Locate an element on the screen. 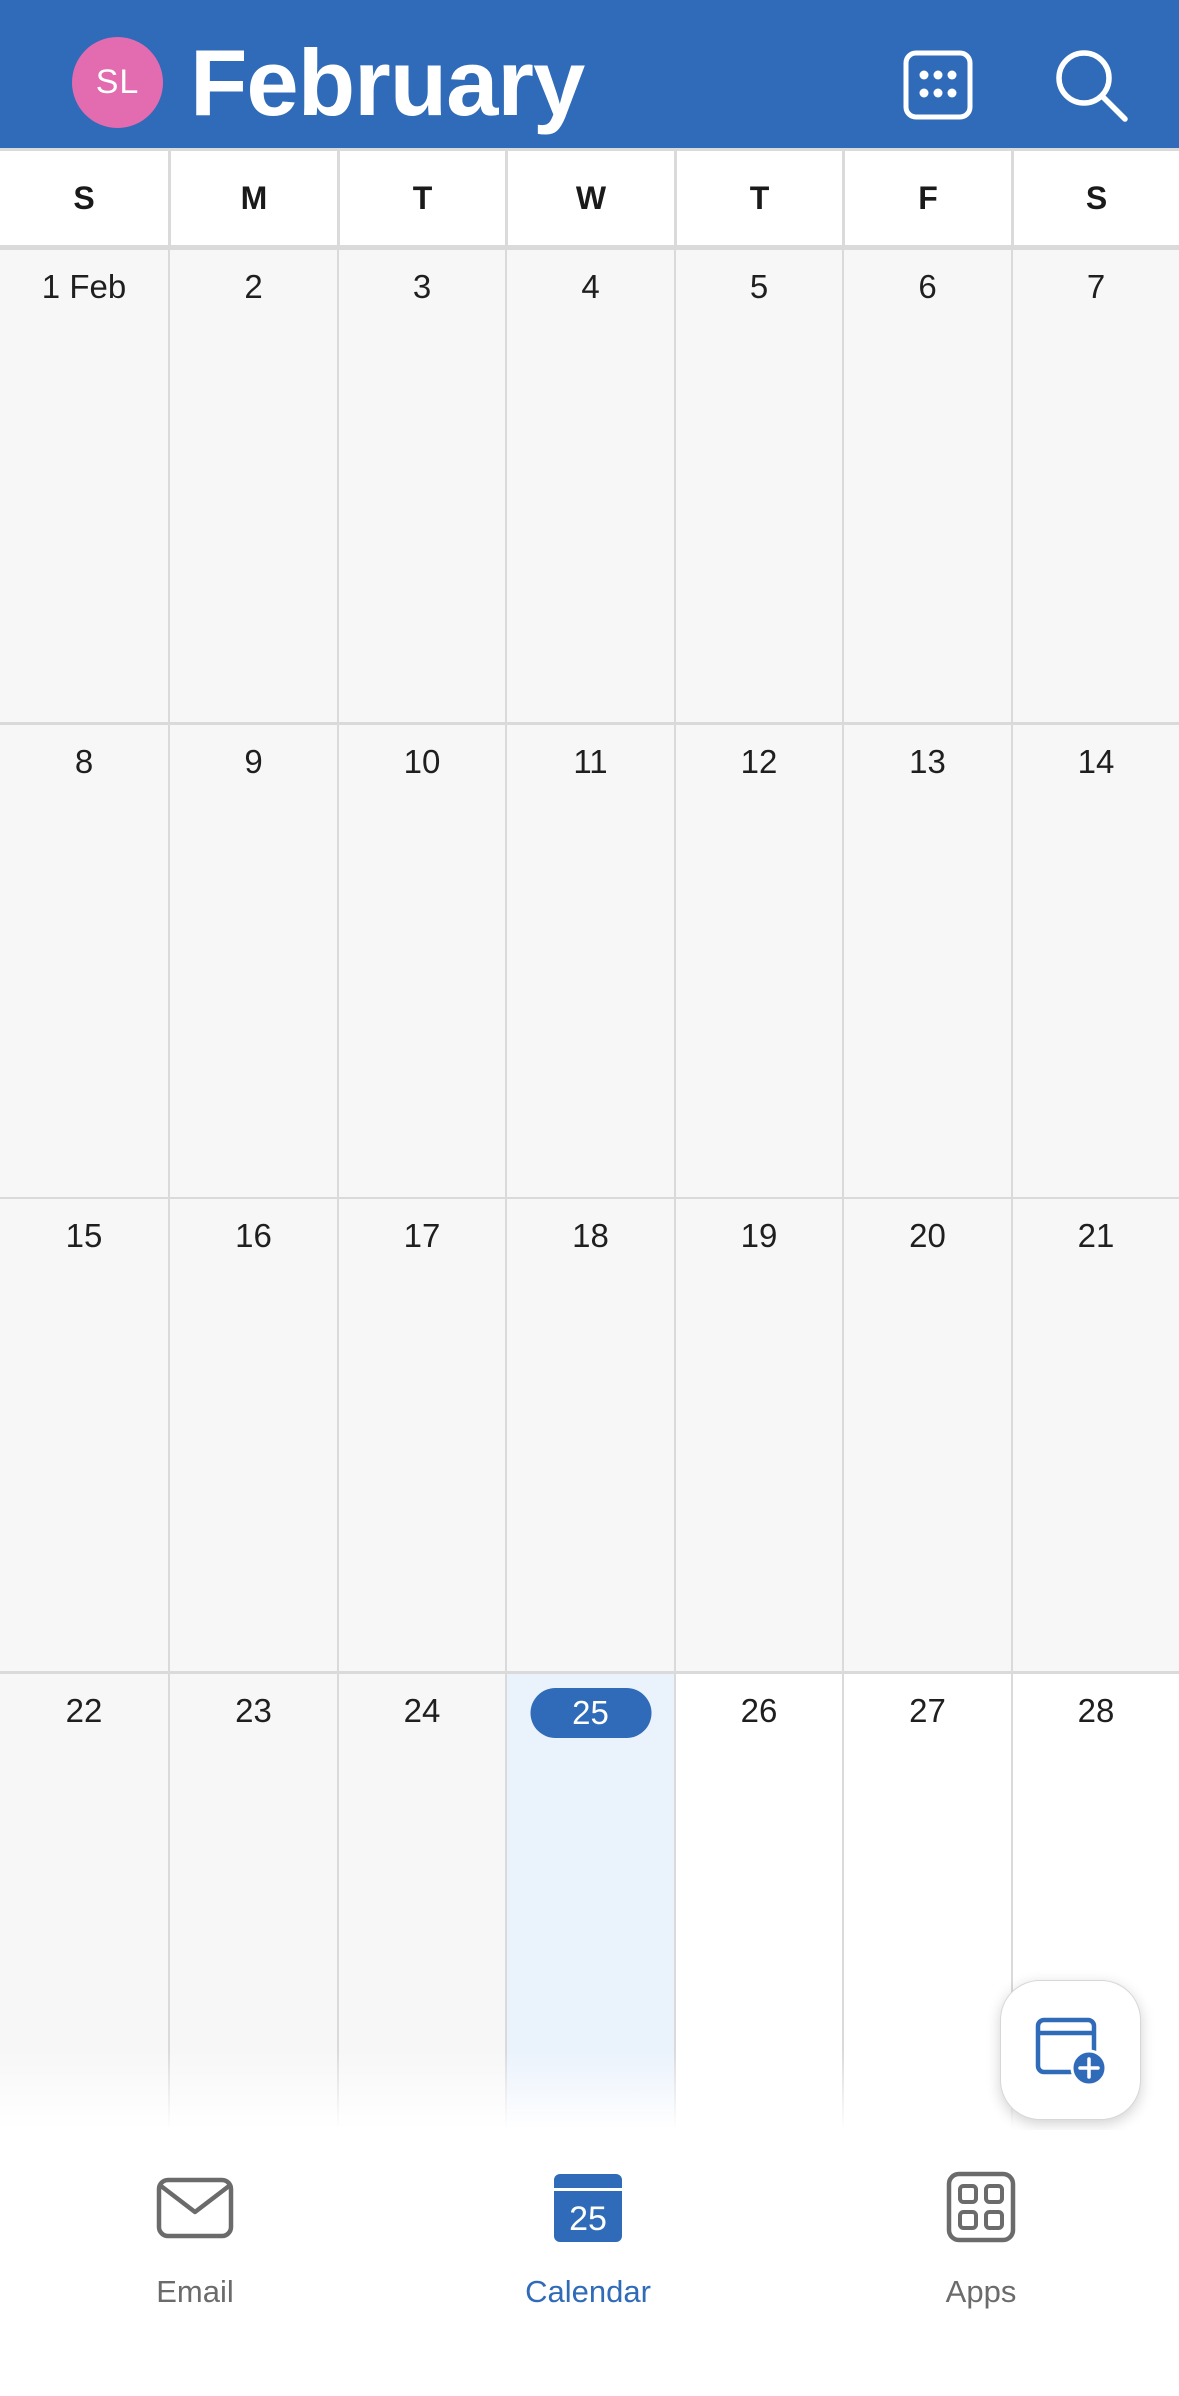  day-number: 3 is located at coordinates (422, 286).